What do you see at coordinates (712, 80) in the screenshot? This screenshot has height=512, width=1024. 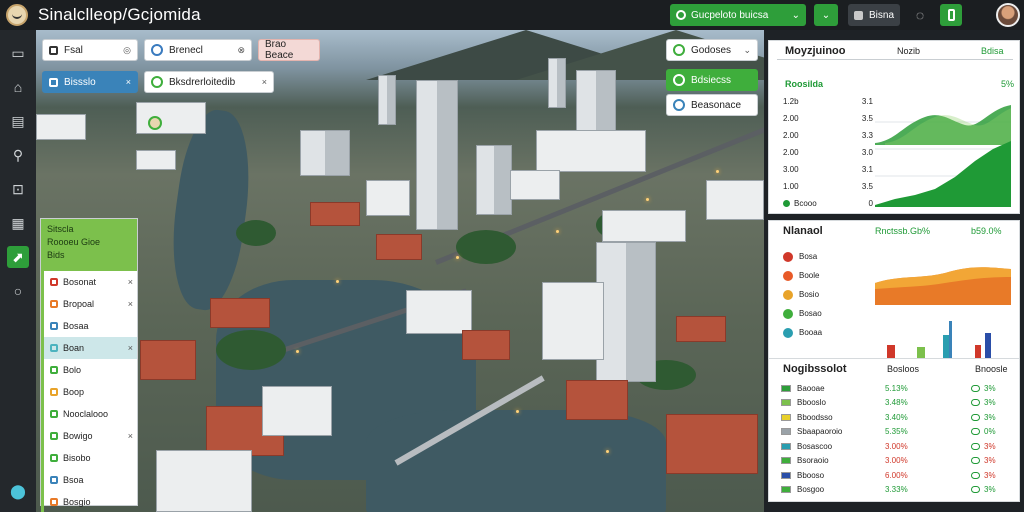 I see `map-green-chip: Bdsiecss` at bounding box center [712, 80].